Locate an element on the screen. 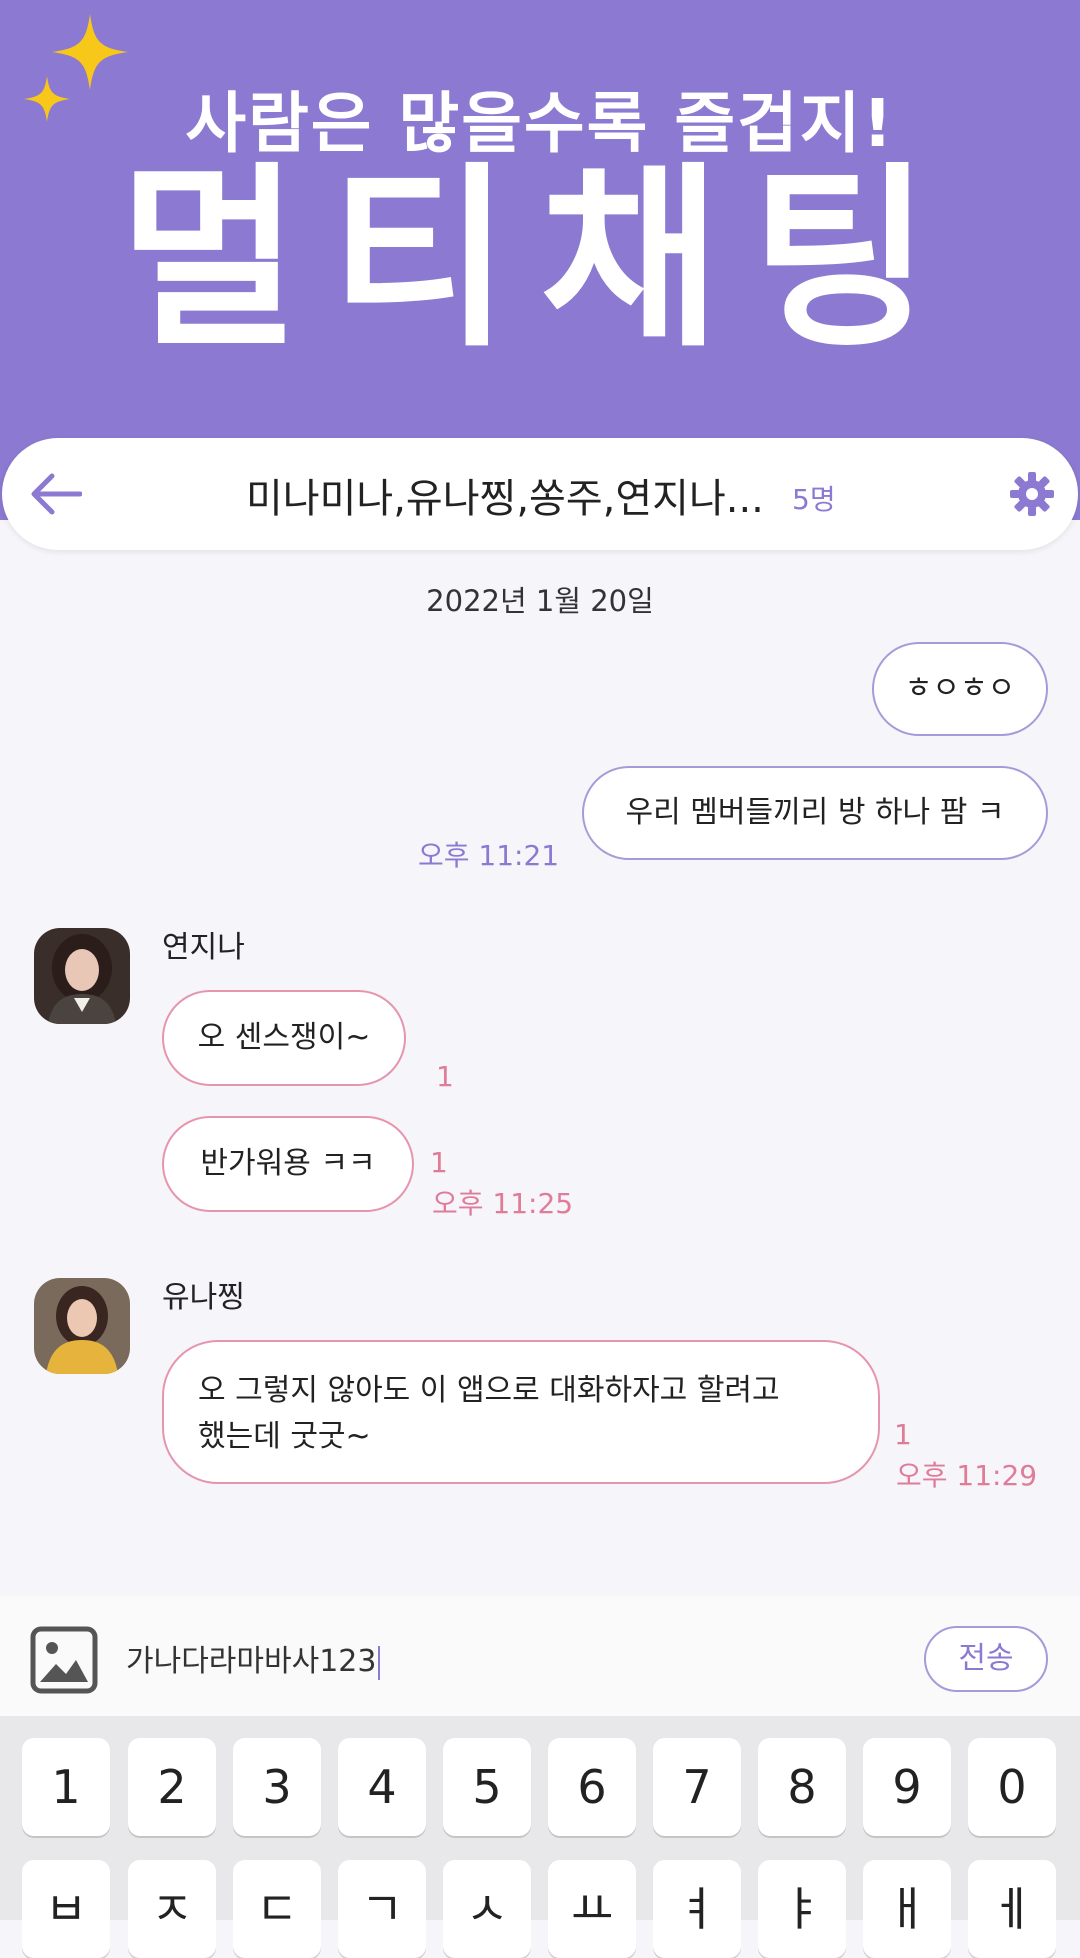  key-7: 7 is located at coordinates (697, 1787).